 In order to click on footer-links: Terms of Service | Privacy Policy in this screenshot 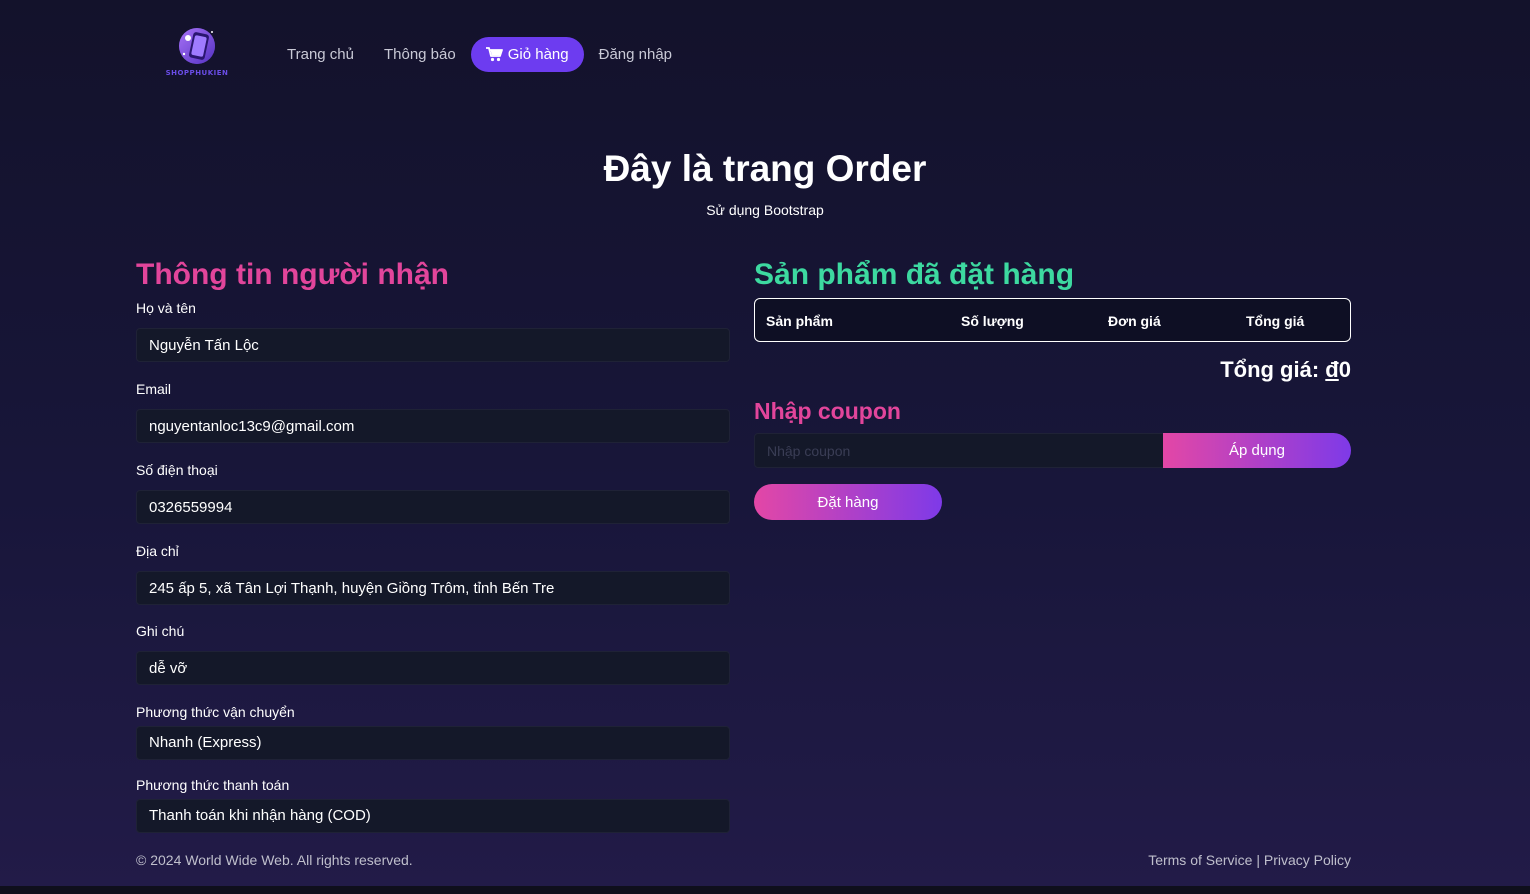, I will do `click(1249, 860)`.